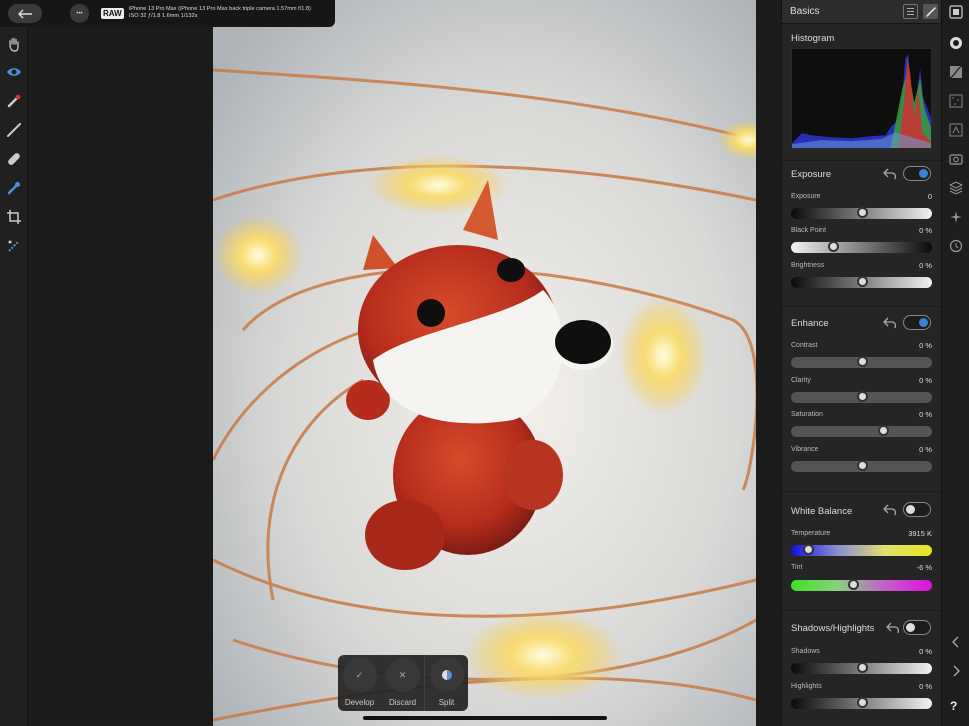 The width and height of the screenshot is (969, 726). Describe the element at coordinates (14, 159) in the screenshot. I see `bandage-icon` at that location.